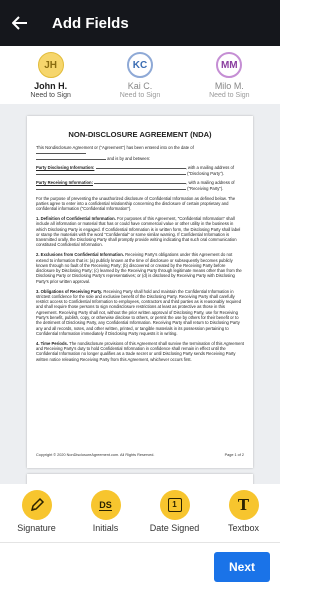  I want to click on receiving-name-blank, so click(140, 182).